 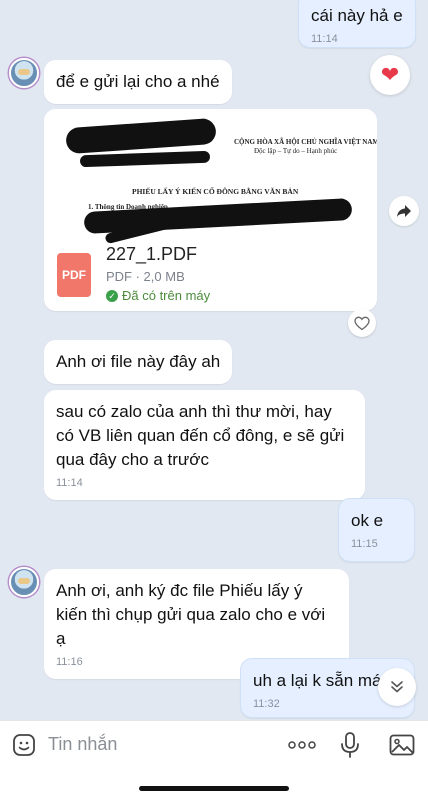 I want to click on image-icon, so click(x=402, y=745).